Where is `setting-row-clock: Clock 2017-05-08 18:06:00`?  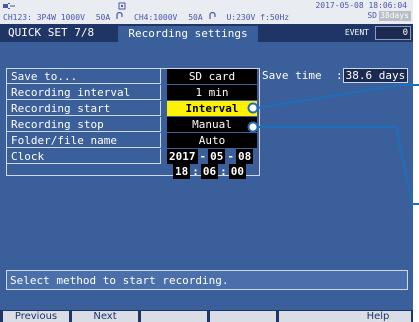 setting-row-clock: Clock 2017-05-08 18:06:00 is located at coordinates (133, 164).